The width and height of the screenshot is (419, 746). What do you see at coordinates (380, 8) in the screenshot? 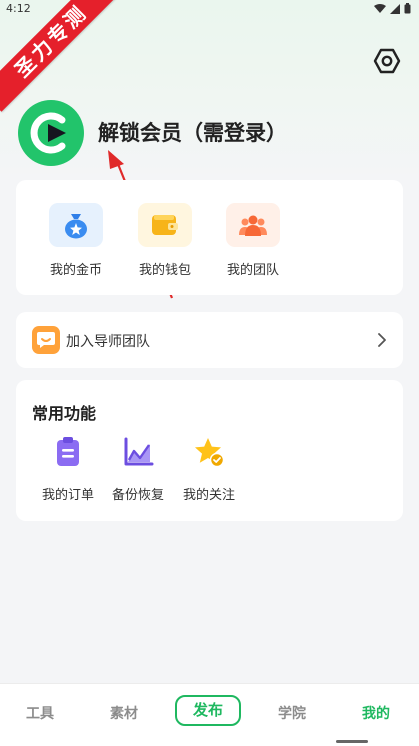
I see `wifi-icon` at bounding box center [380, 8].